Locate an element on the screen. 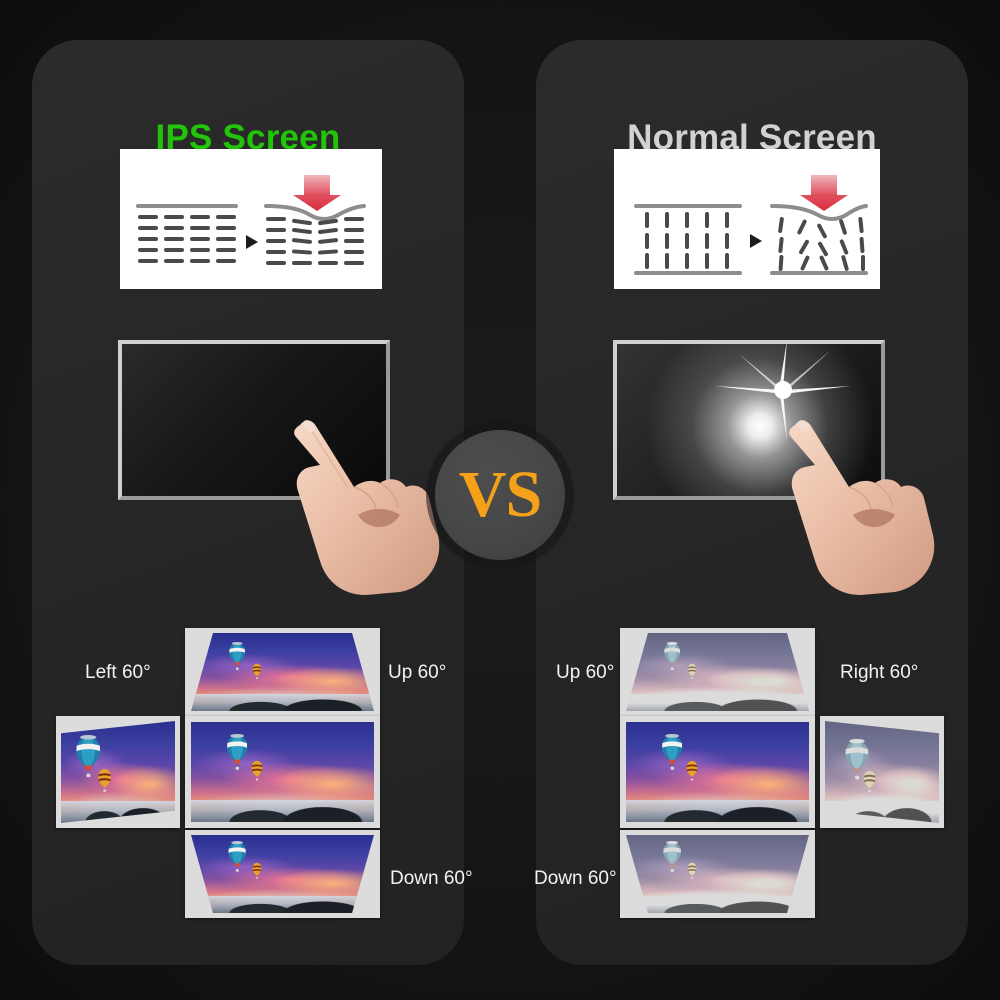 This screenshot has height=1000, width=1000. angle-view-right-normal is located at coordinates (882, 772).